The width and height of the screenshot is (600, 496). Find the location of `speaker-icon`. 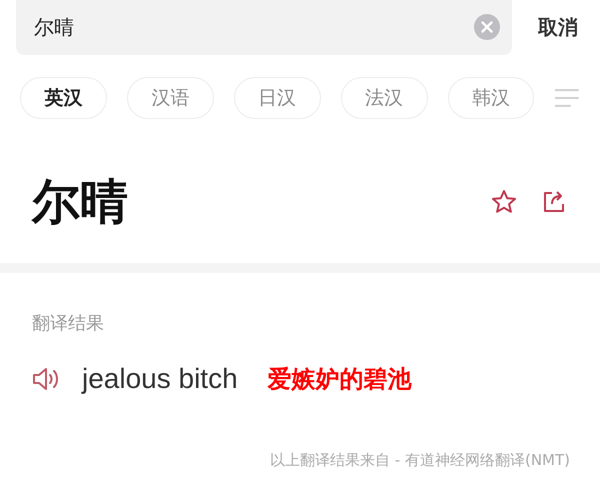

speaker-icon is located at coordinates (46, 379).